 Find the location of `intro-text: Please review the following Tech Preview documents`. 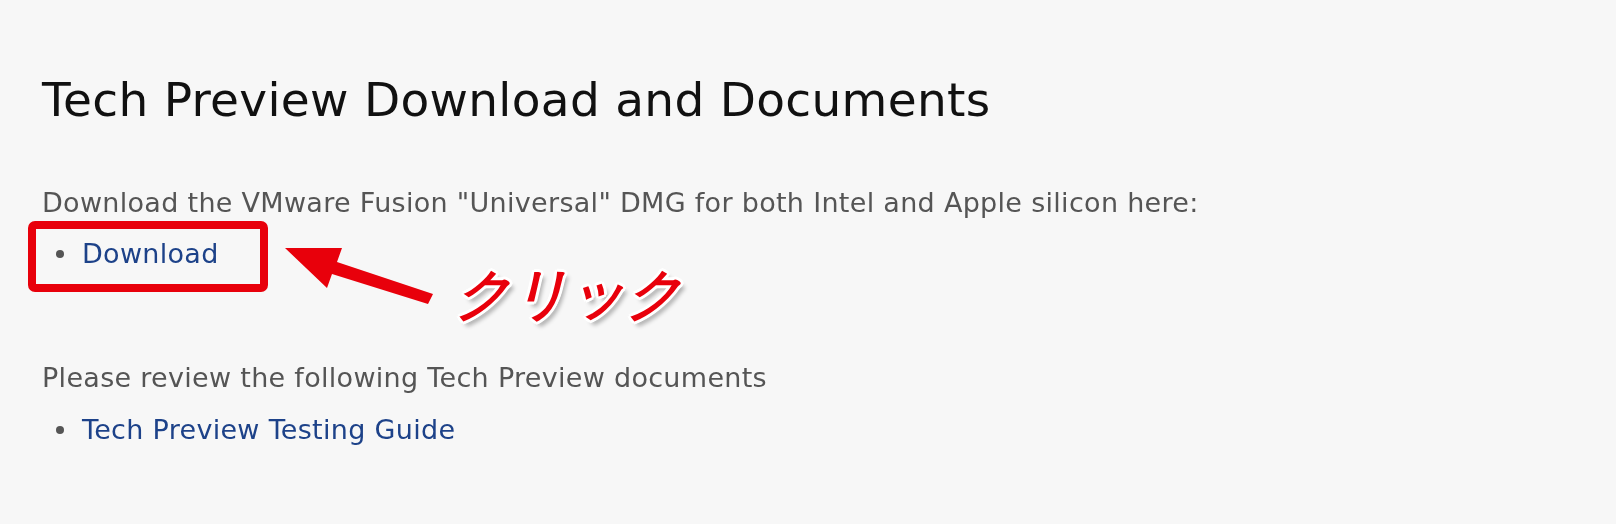

intro-text: Please review the following Tech Preview documents is located at coordinates (405, 378).